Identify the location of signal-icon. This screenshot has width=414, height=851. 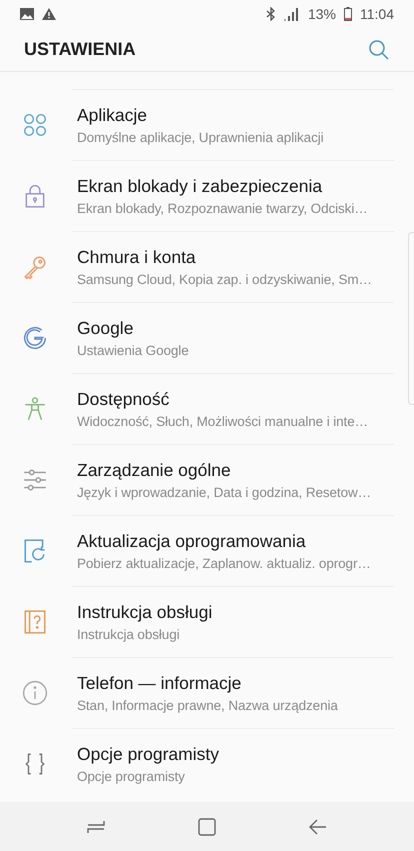
(292, 14).